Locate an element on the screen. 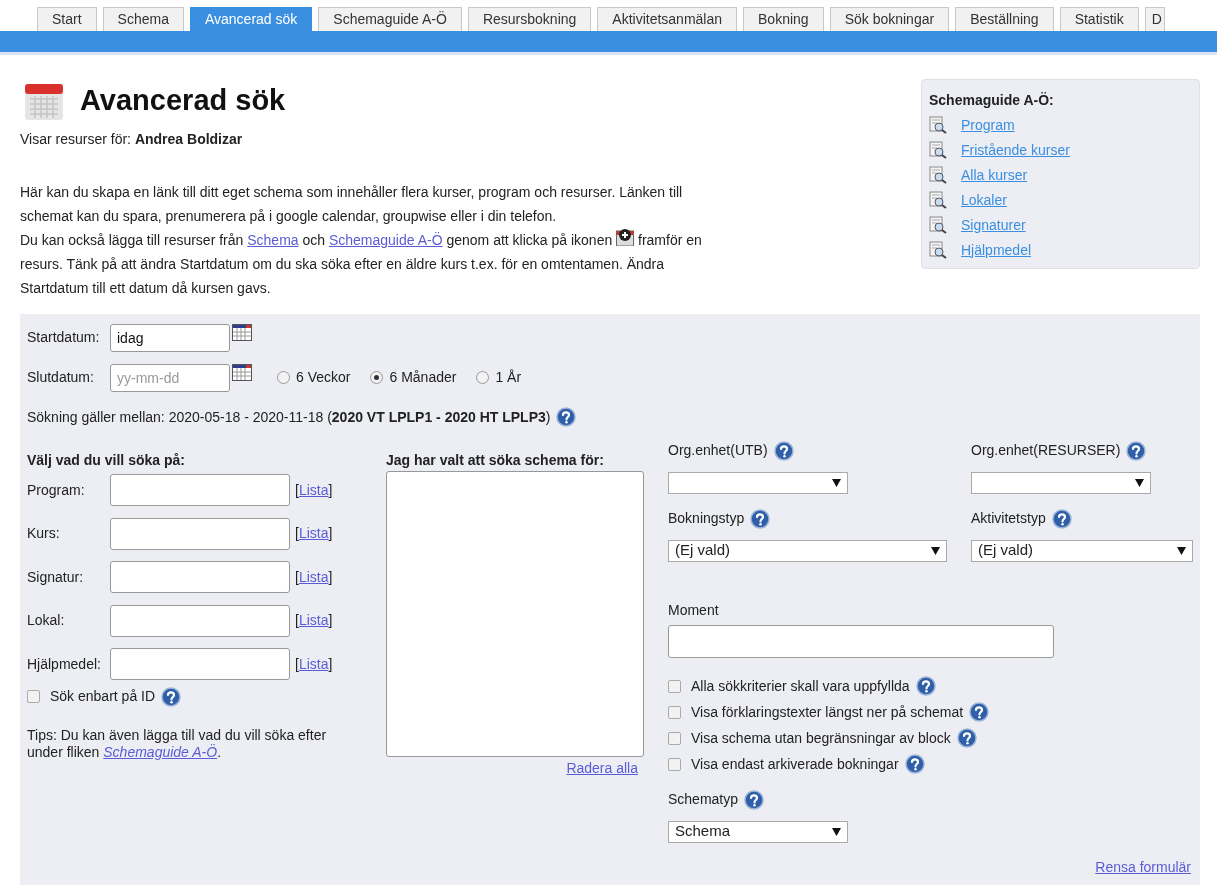 The width and height of the screenshot is (1217, 885). checkbox-label: Visa endast arkiverade bokningar is located at coordinates (795, 764).